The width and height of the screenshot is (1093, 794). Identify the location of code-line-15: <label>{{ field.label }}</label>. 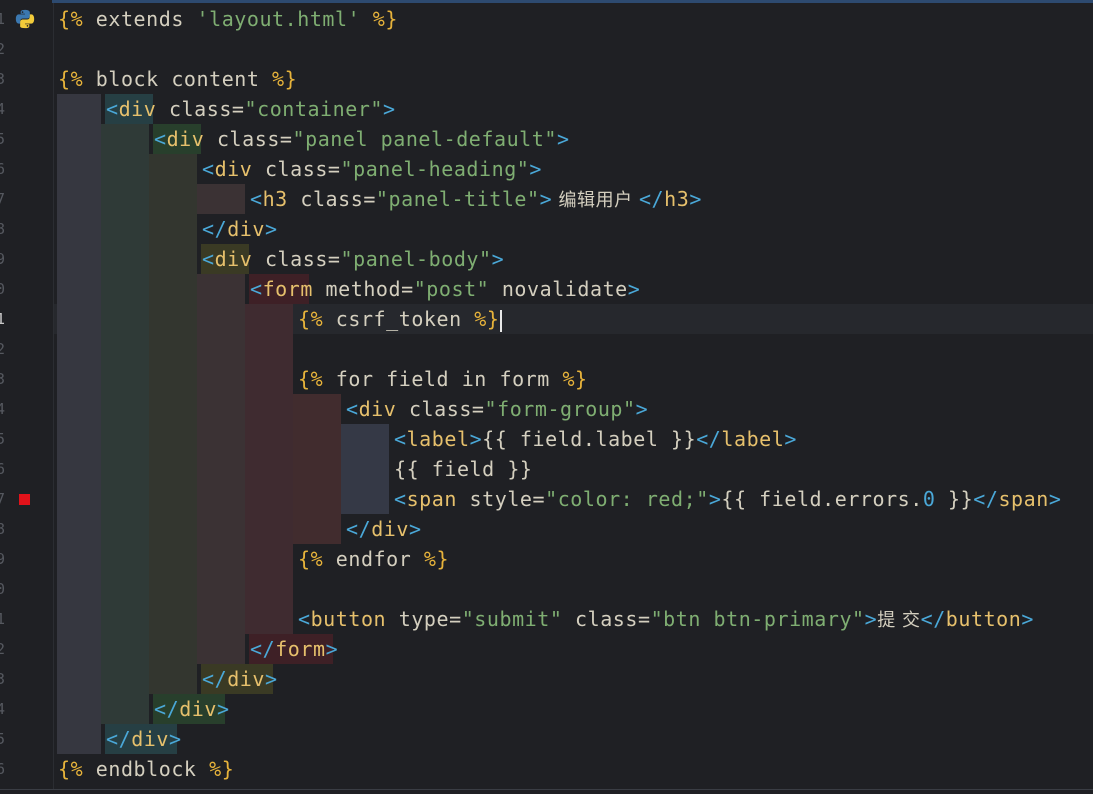
(595, 439).